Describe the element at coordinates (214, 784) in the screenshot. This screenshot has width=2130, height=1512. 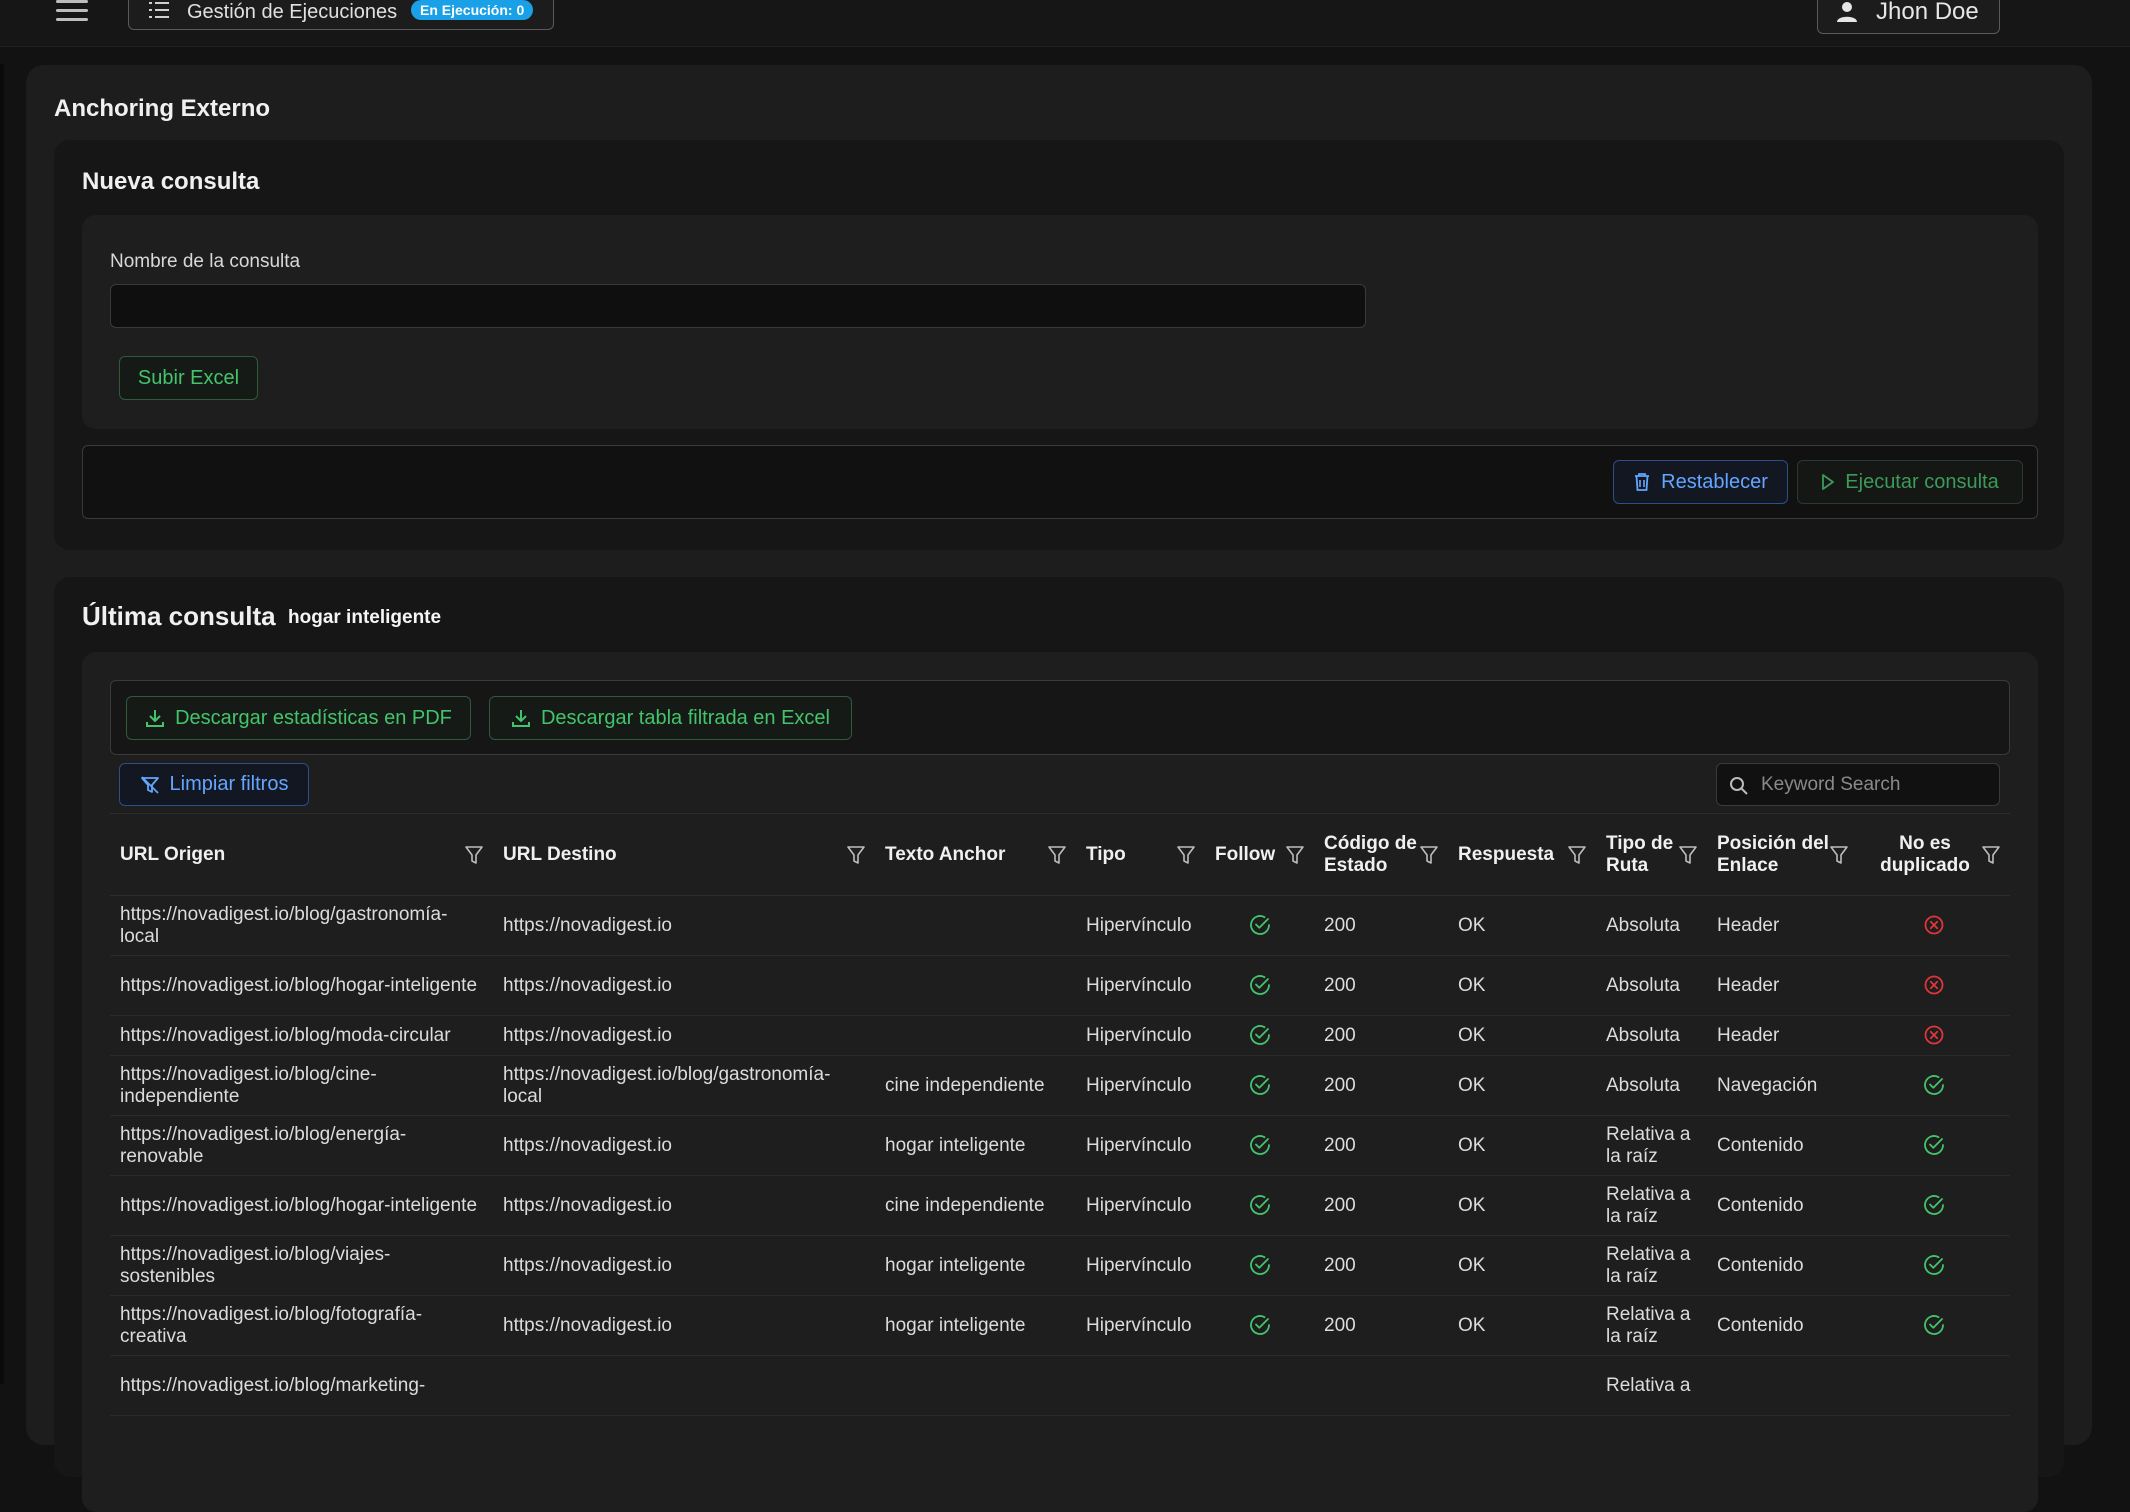
I see `clear-filters-button: Limpiar filtros` at that location.